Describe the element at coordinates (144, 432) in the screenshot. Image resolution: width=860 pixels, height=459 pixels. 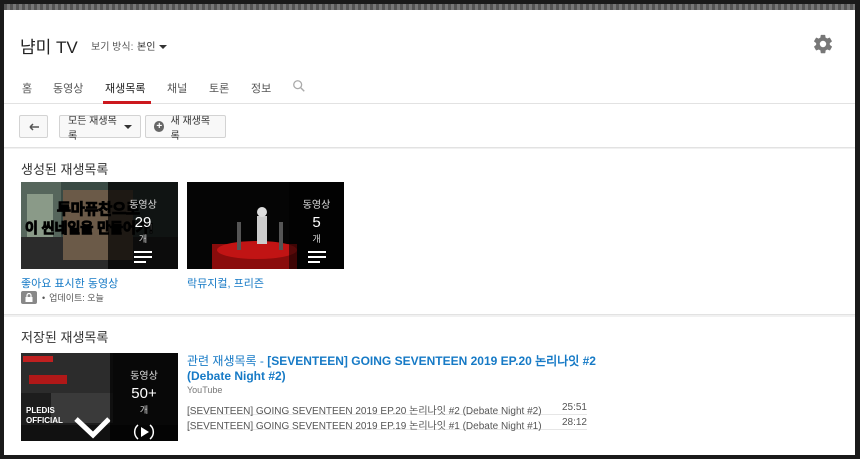
I see `mix-playlist-icon` at that location.